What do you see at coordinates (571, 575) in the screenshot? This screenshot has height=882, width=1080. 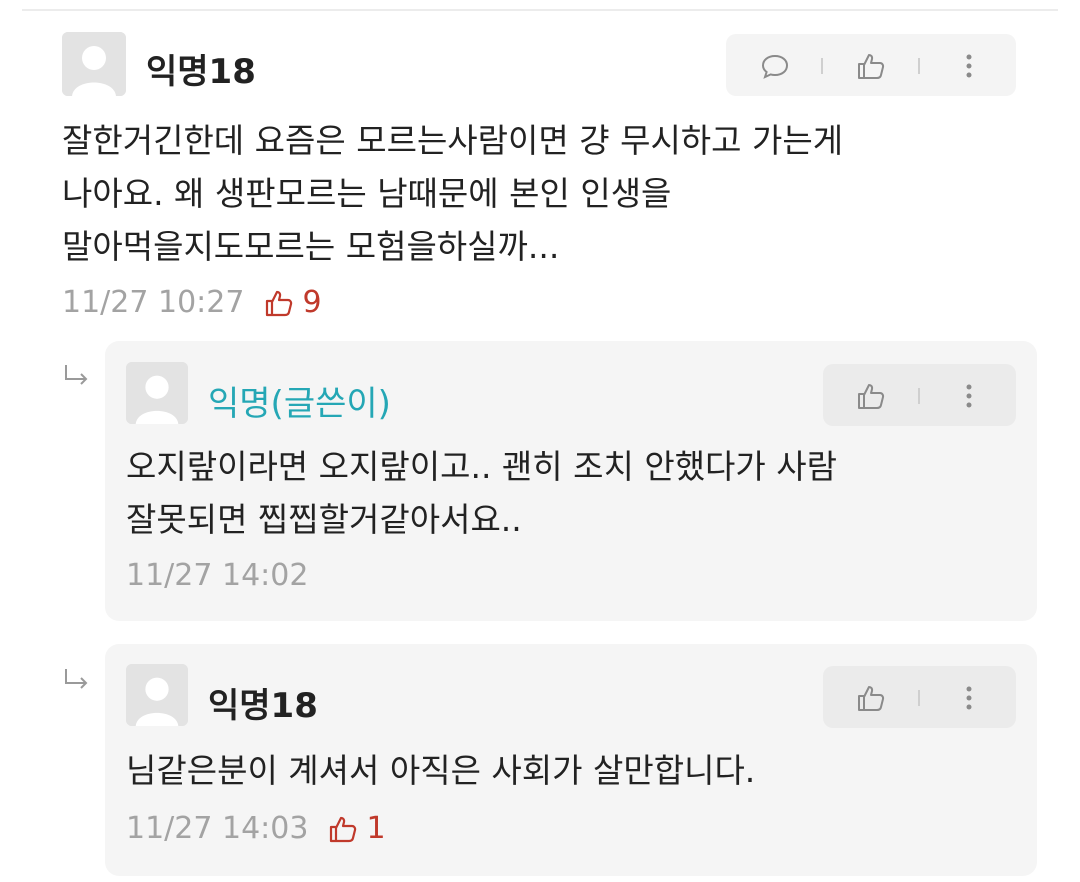 I see `reply-meta: 11/27 14:02` at bounding box center [571, 575].